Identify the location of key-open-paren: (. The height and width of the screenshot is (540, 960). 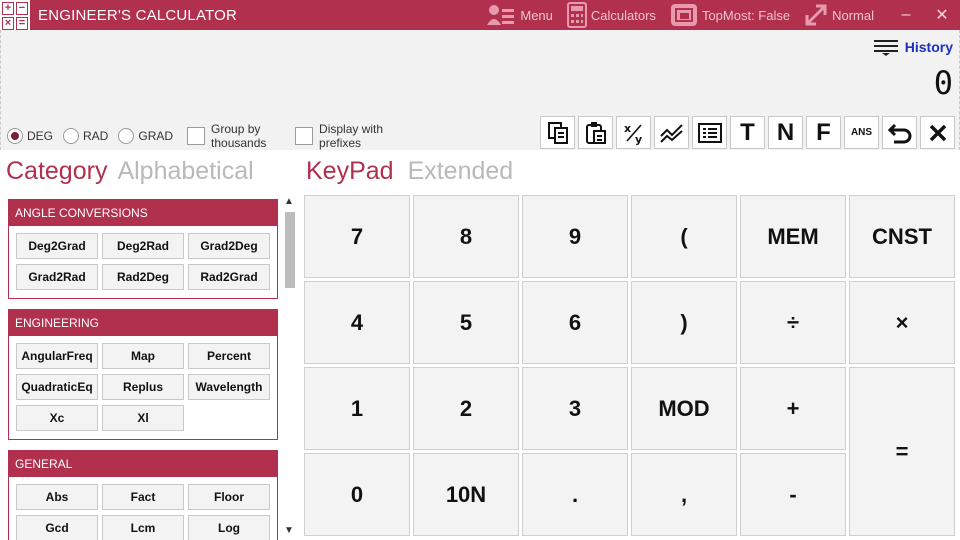
(684, 236).